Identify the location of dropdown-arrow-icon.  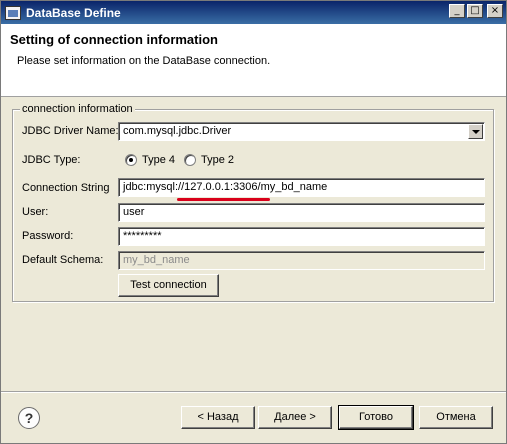
(475, 131).